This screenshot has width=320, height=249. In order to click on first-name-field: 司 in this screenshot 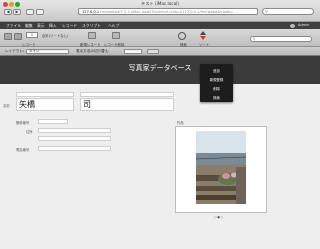, I will do `click(127, 104)`.